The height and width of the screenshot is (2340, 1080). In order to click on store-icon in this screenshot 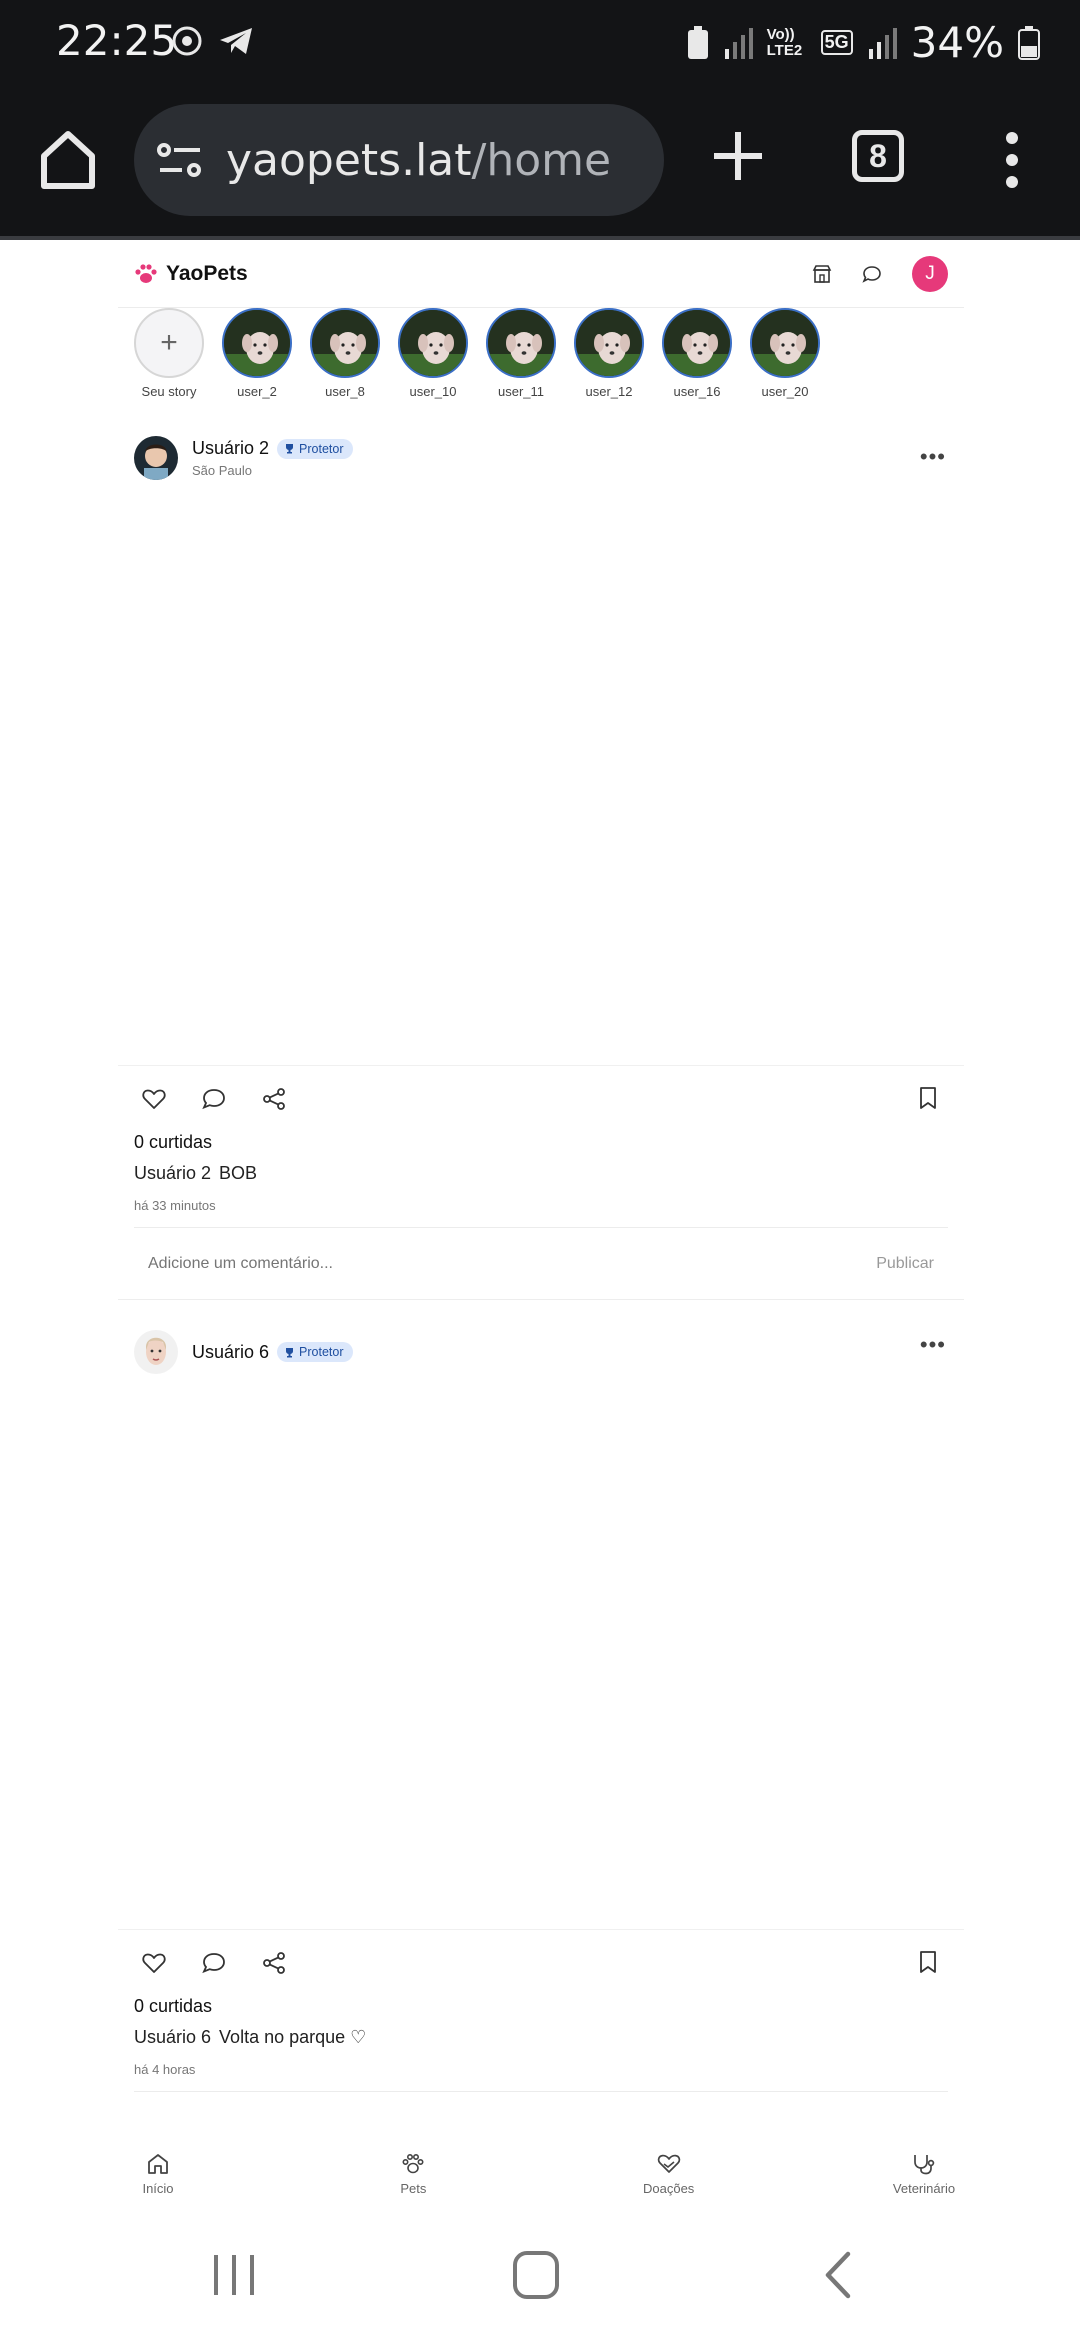, I will do `click(822, 274)`.